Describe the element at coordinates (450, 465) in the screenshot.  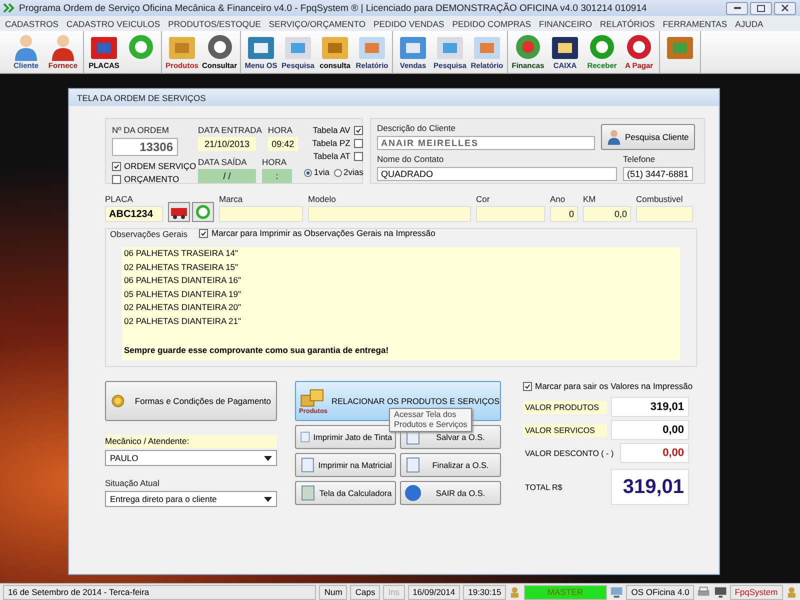
I see `action-button: Finalizar a O.S.` at that location.